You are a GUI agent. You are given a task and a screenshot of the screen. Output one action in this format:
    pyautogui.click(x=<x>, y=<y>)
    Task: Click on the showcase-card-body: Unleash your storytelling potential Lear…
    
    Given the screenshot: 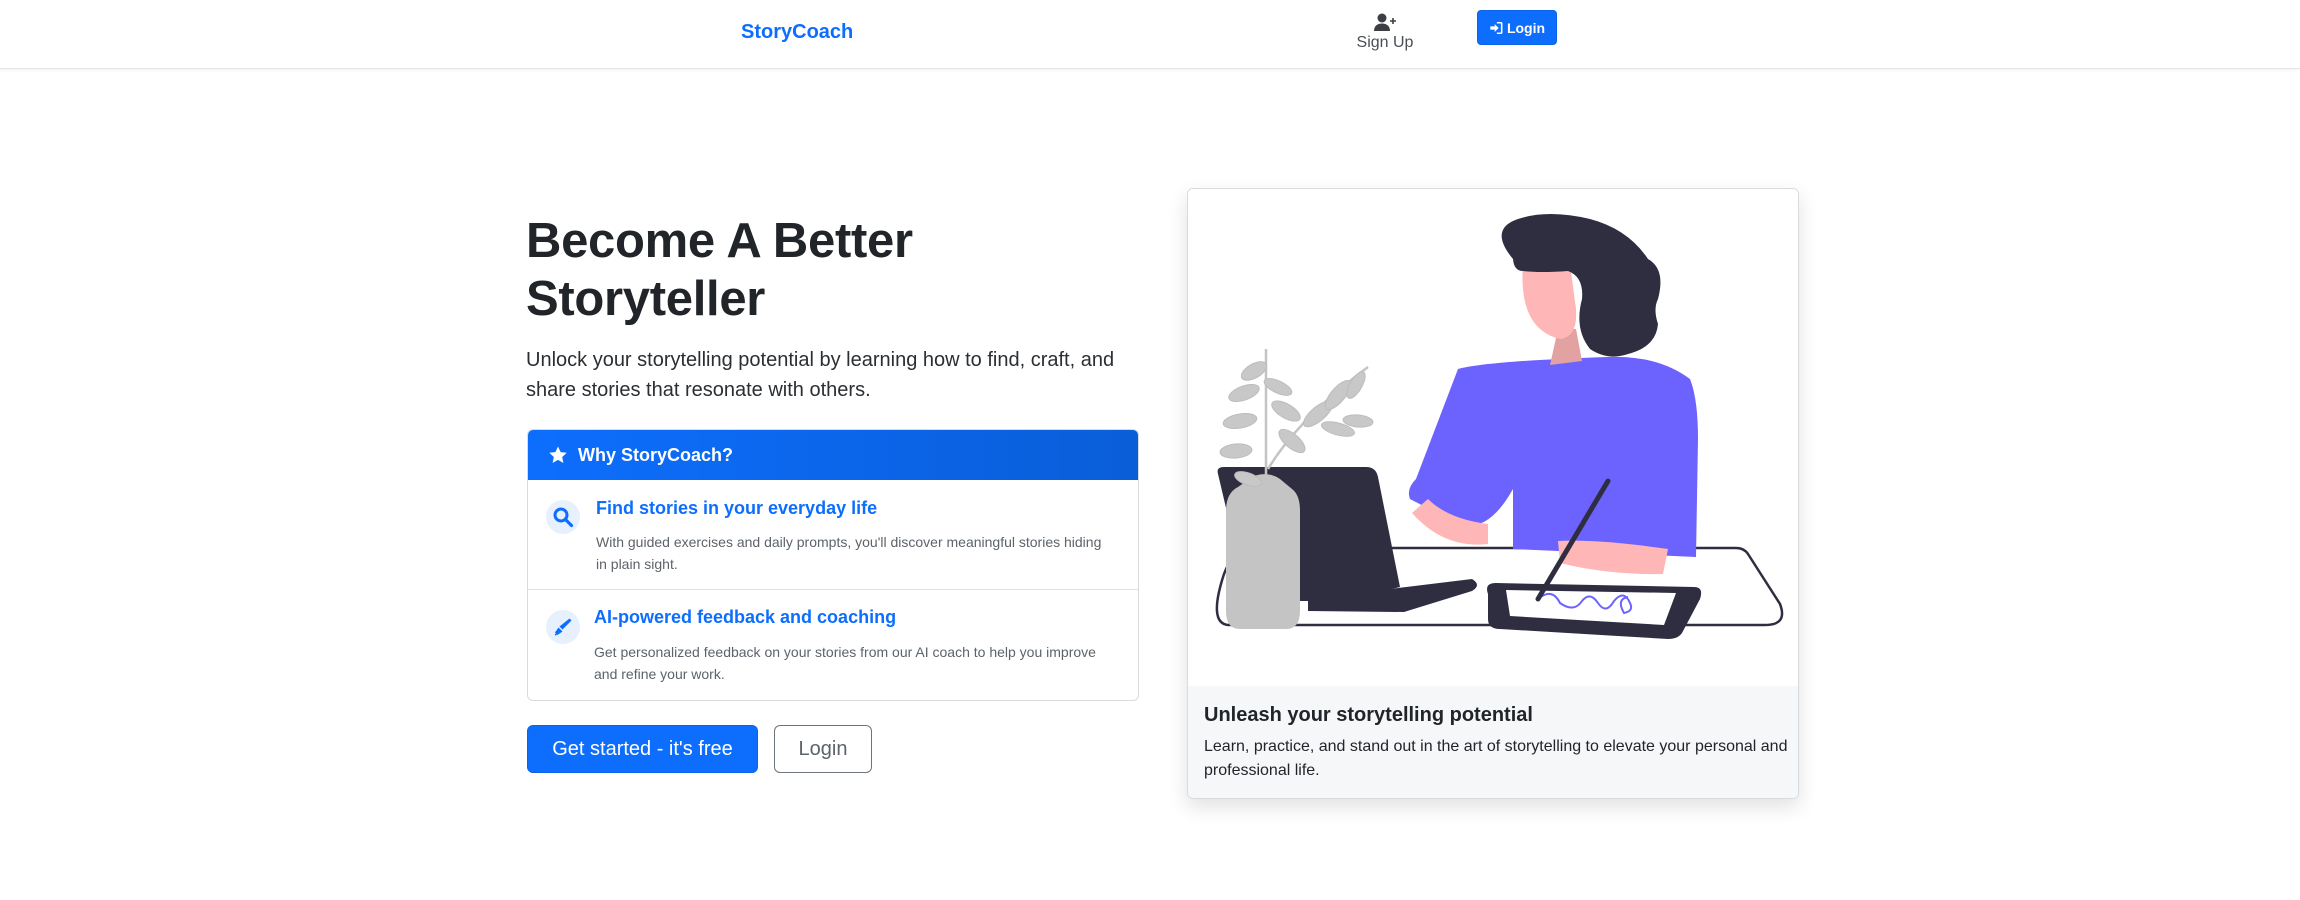 What is the action you would take?
    pyautogui.click(x=1493, y=742)
    